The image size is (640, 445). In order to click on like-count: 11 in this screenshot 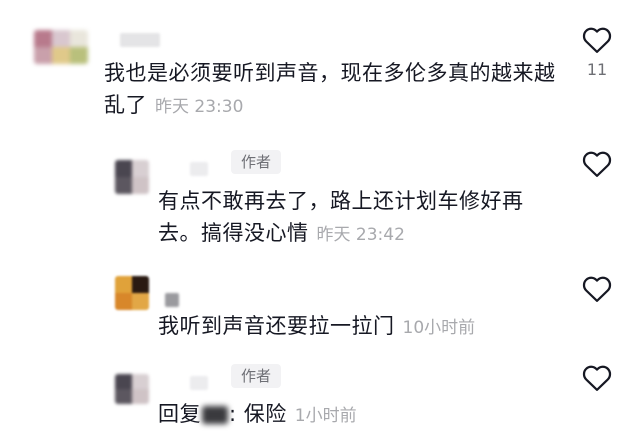, I will do `click(597, 69)`.